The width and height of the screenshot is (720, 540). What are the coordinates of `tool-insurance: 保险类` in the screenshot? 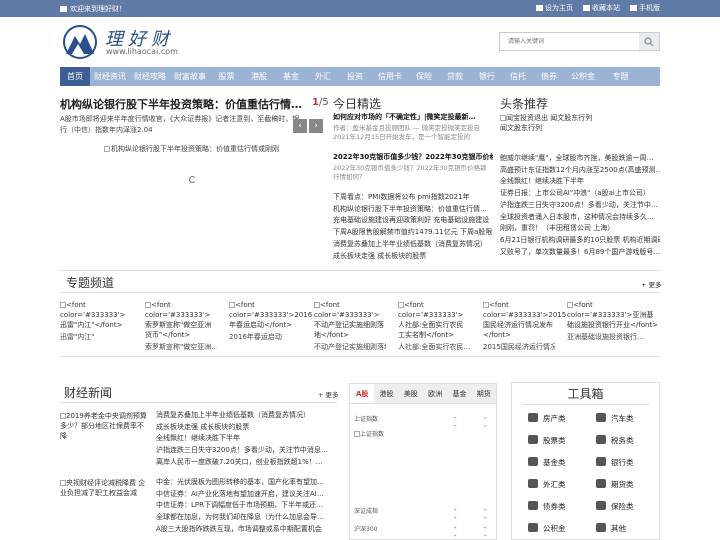 It's located at (621, 505).